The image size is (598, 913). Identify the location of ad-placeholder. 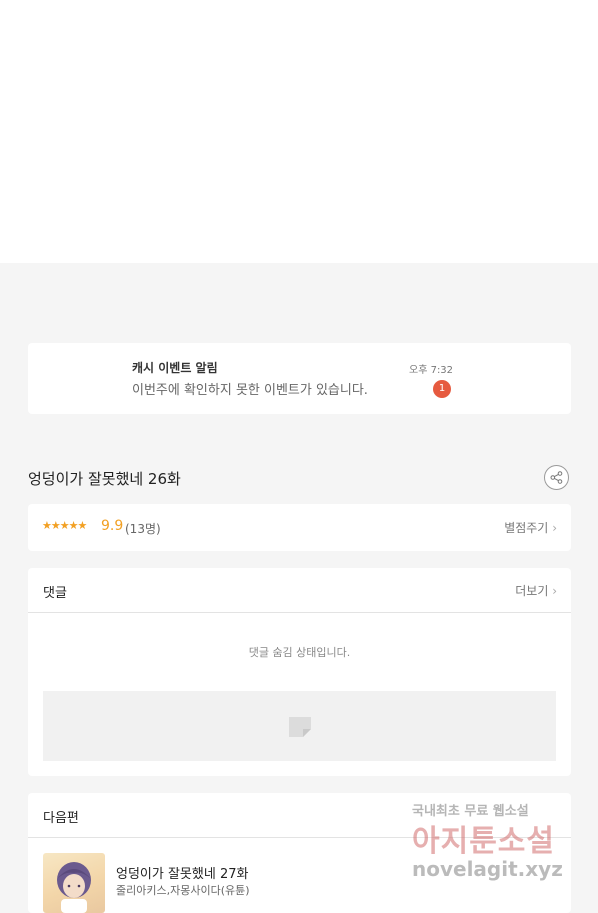
(299, 726).